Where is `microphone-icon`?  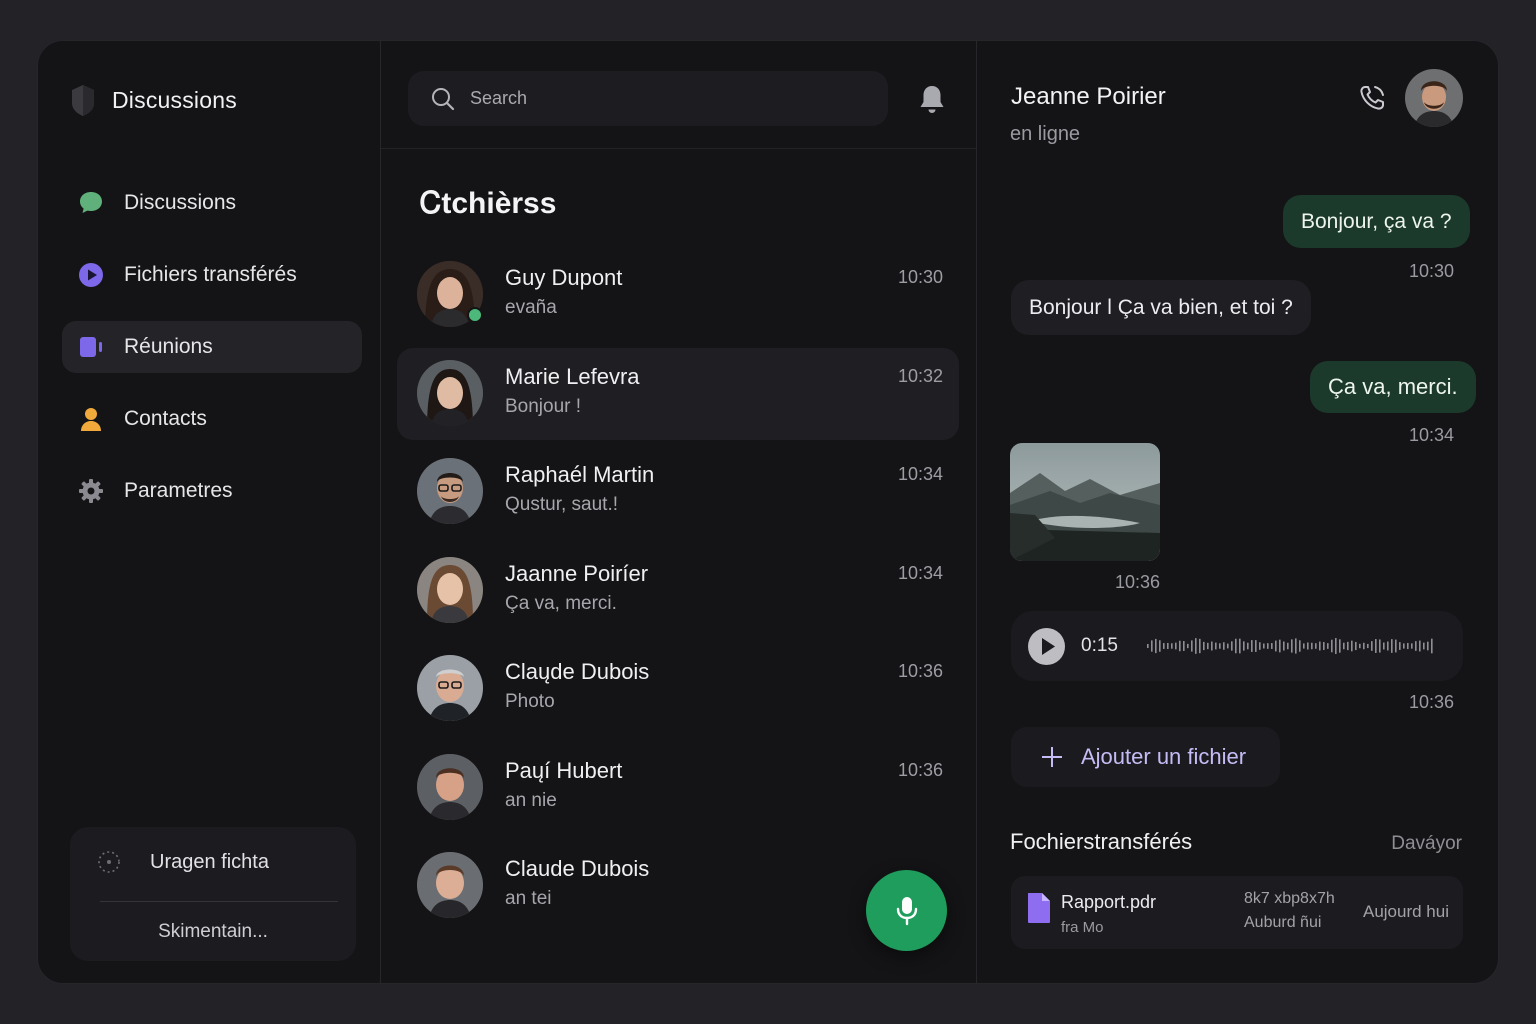
microphone-icon is located at coordinates (906, 910).